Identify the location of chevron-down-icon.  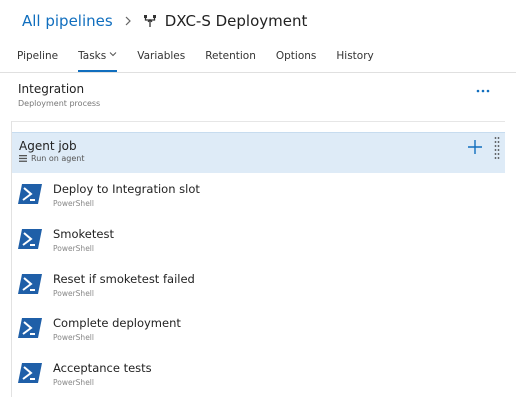
(113, 54).